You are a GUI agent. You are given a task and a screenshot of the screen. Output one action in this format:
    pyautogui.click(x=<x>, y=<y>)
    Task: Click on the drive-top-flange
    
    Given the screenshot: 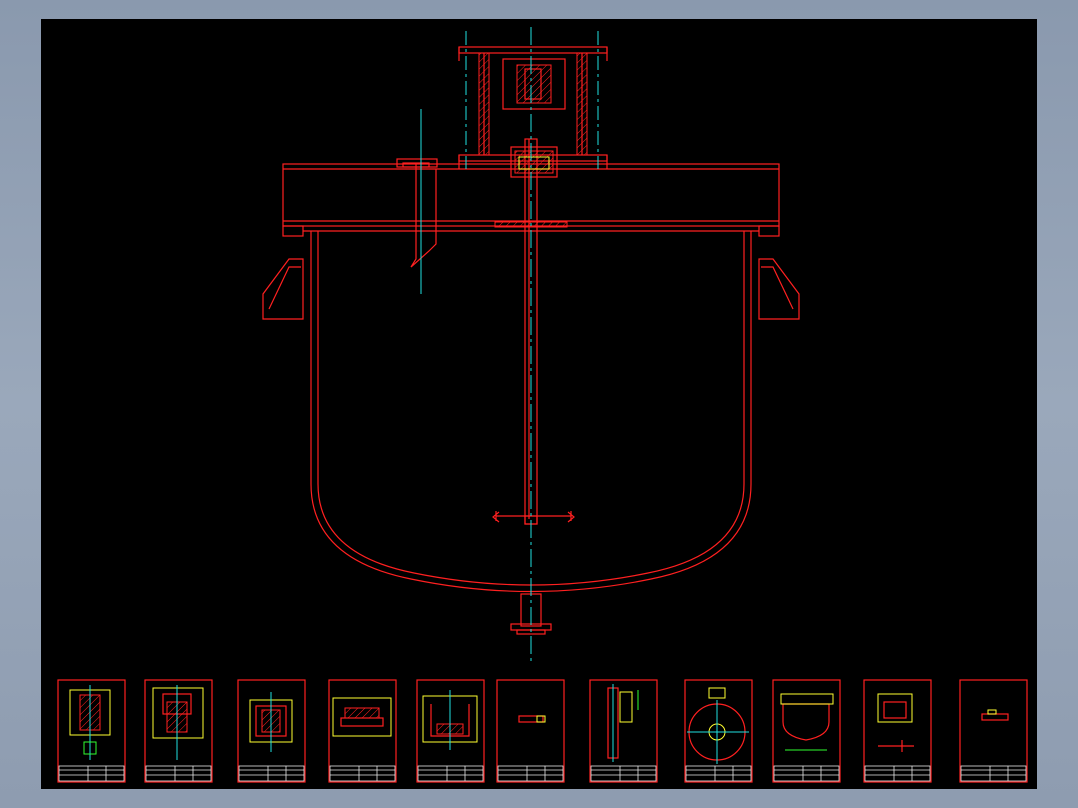 What is the action you would take?
    pyautogui.click(x=533, y=50)
    